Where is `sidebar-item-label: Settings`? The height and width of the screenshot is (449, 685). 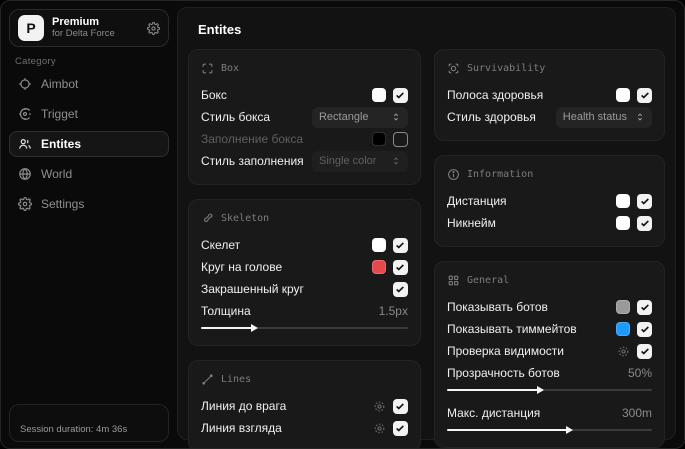
sidebar-item-label: Settings is located at coordinates (63, 204).